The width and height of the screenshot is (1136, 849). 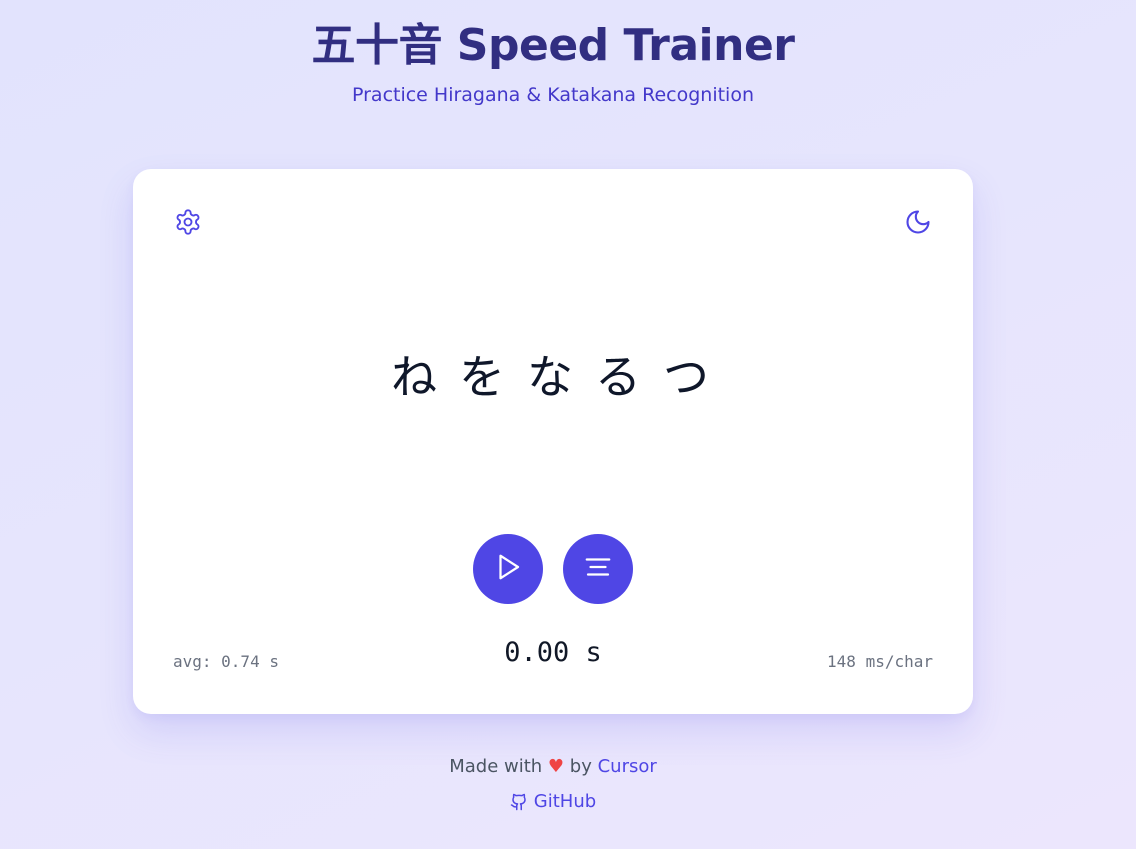 I want to click on kana-char: な, so click(x=553, y=377).